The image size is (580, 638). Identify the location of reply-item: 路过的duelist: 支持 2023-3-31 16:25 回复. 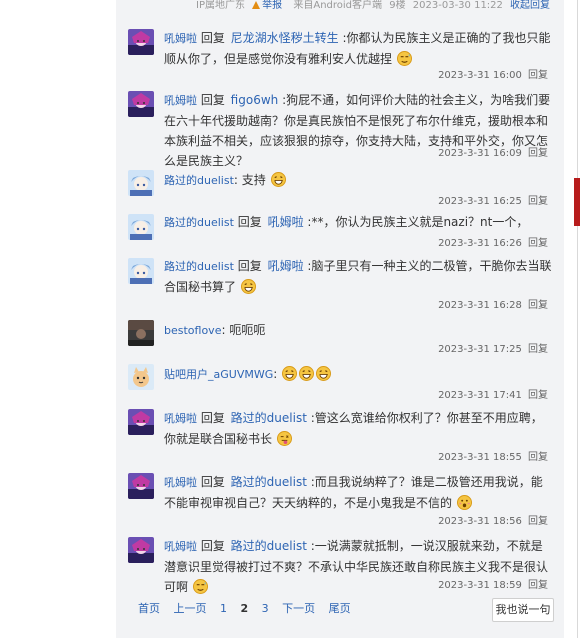
(341, 187).